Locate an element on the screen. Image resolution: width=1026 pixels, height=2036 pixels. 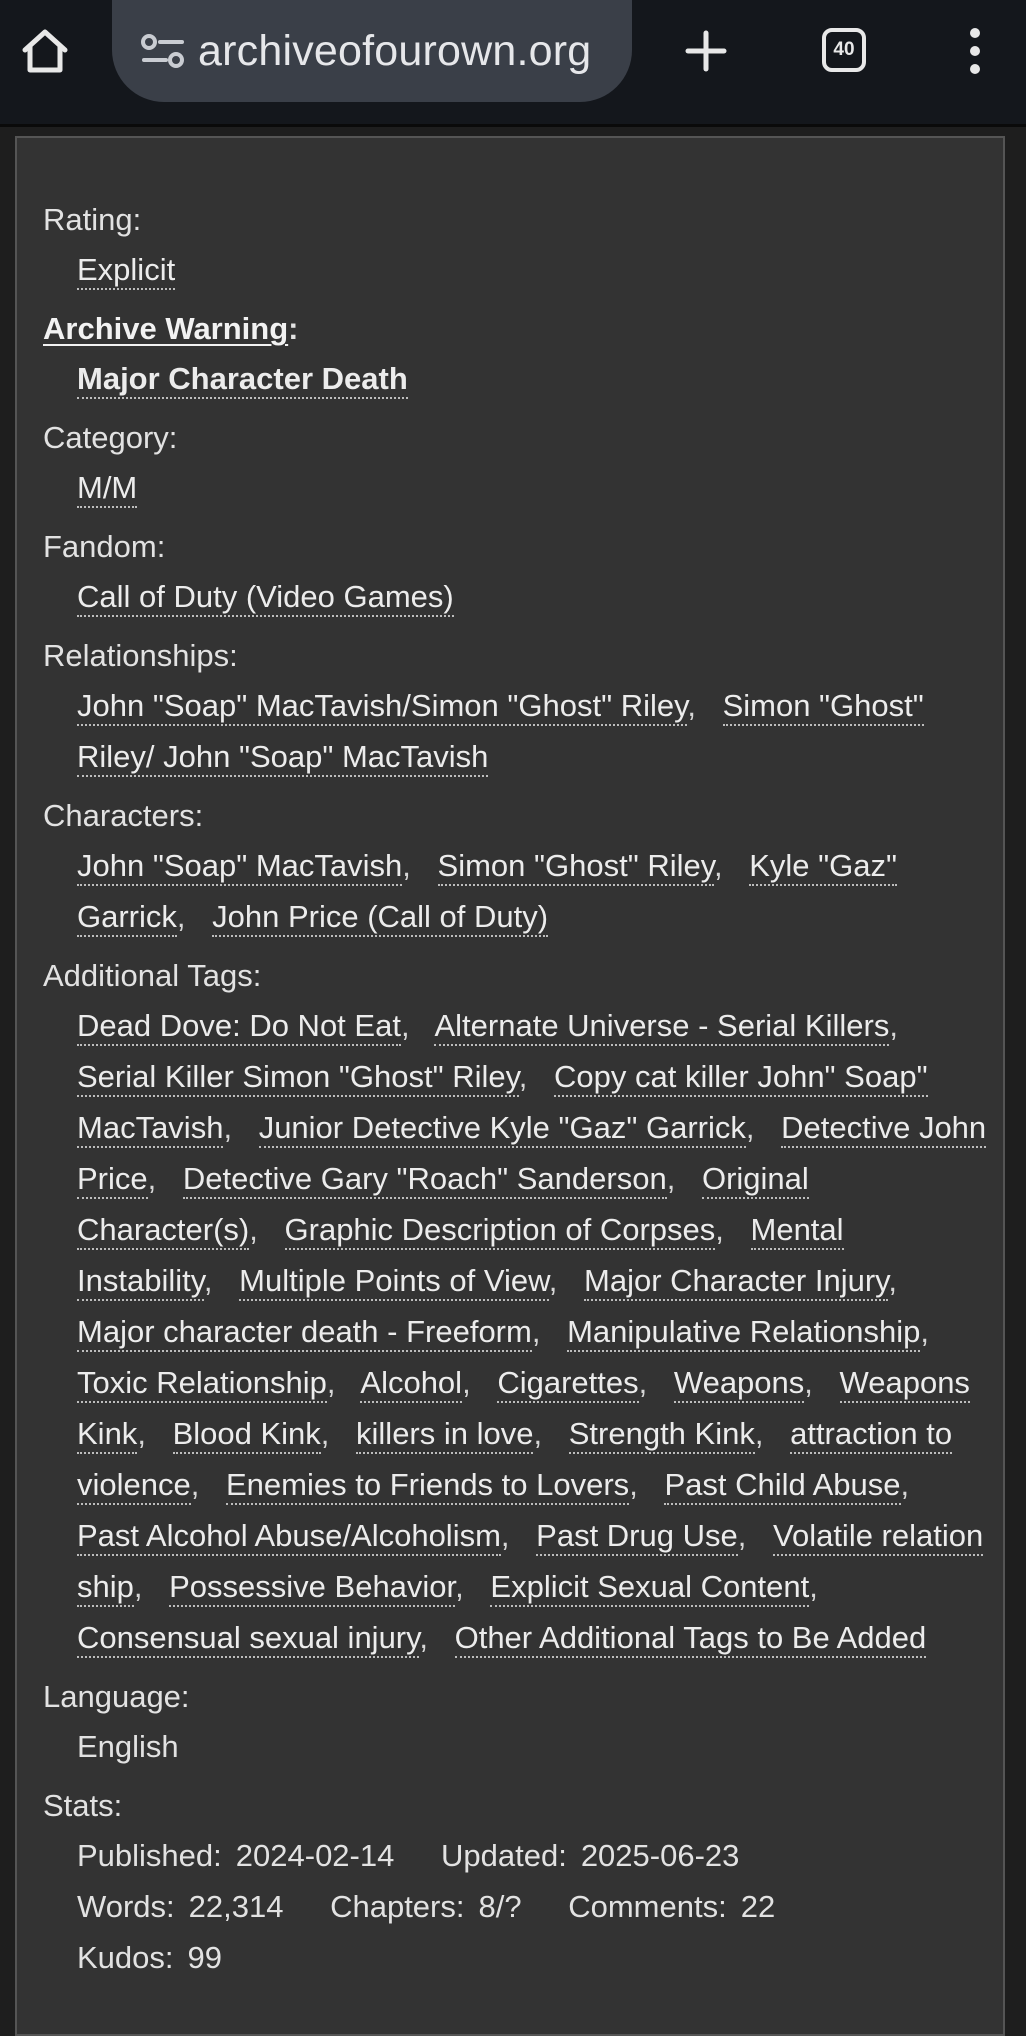
tab-count: 40 is located at coordinates (844, 49).